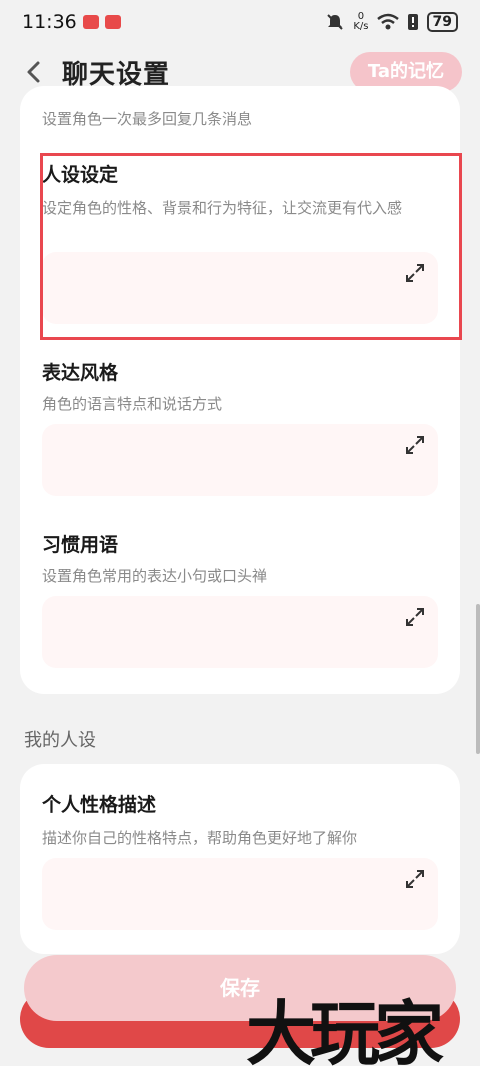 The image size is (480, 1066). I want to click on battery-alert-icon, so click(412, 22).